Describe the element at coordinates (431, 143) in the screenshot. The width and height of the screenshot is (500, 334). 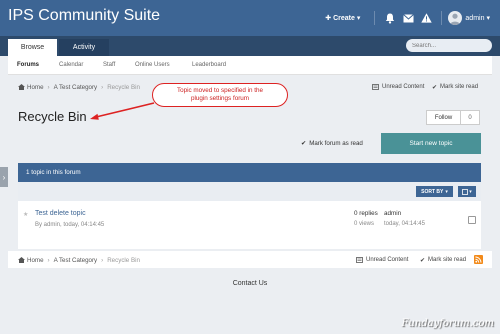
I see `start-new-topic-button: Start new topic` at that location.